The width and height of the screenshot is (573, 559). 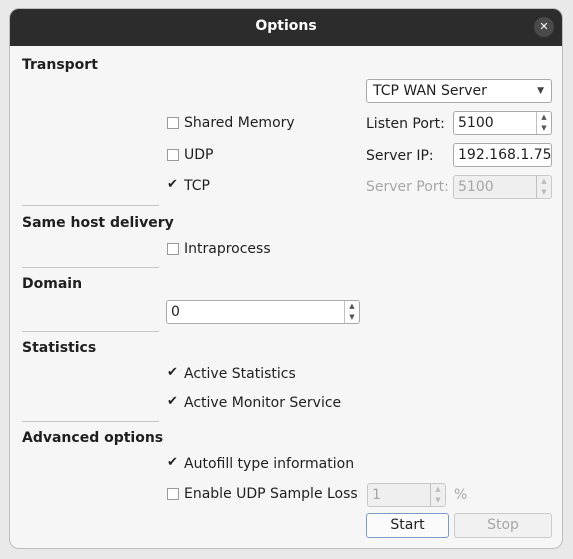 I want to click on active-statistics-label: Active Statistics, so click(x=240, y=374).